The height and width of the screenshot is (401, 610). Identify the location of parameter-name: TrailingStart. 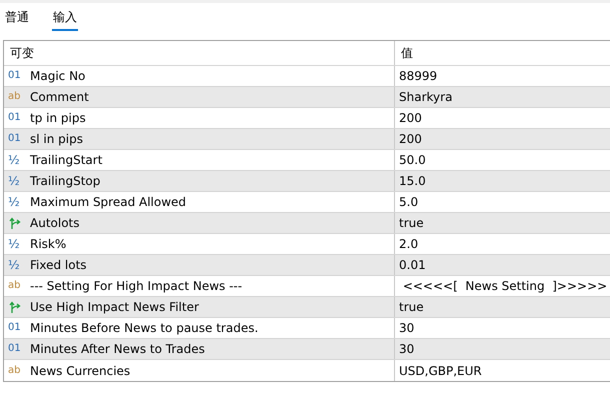
(66, 160).